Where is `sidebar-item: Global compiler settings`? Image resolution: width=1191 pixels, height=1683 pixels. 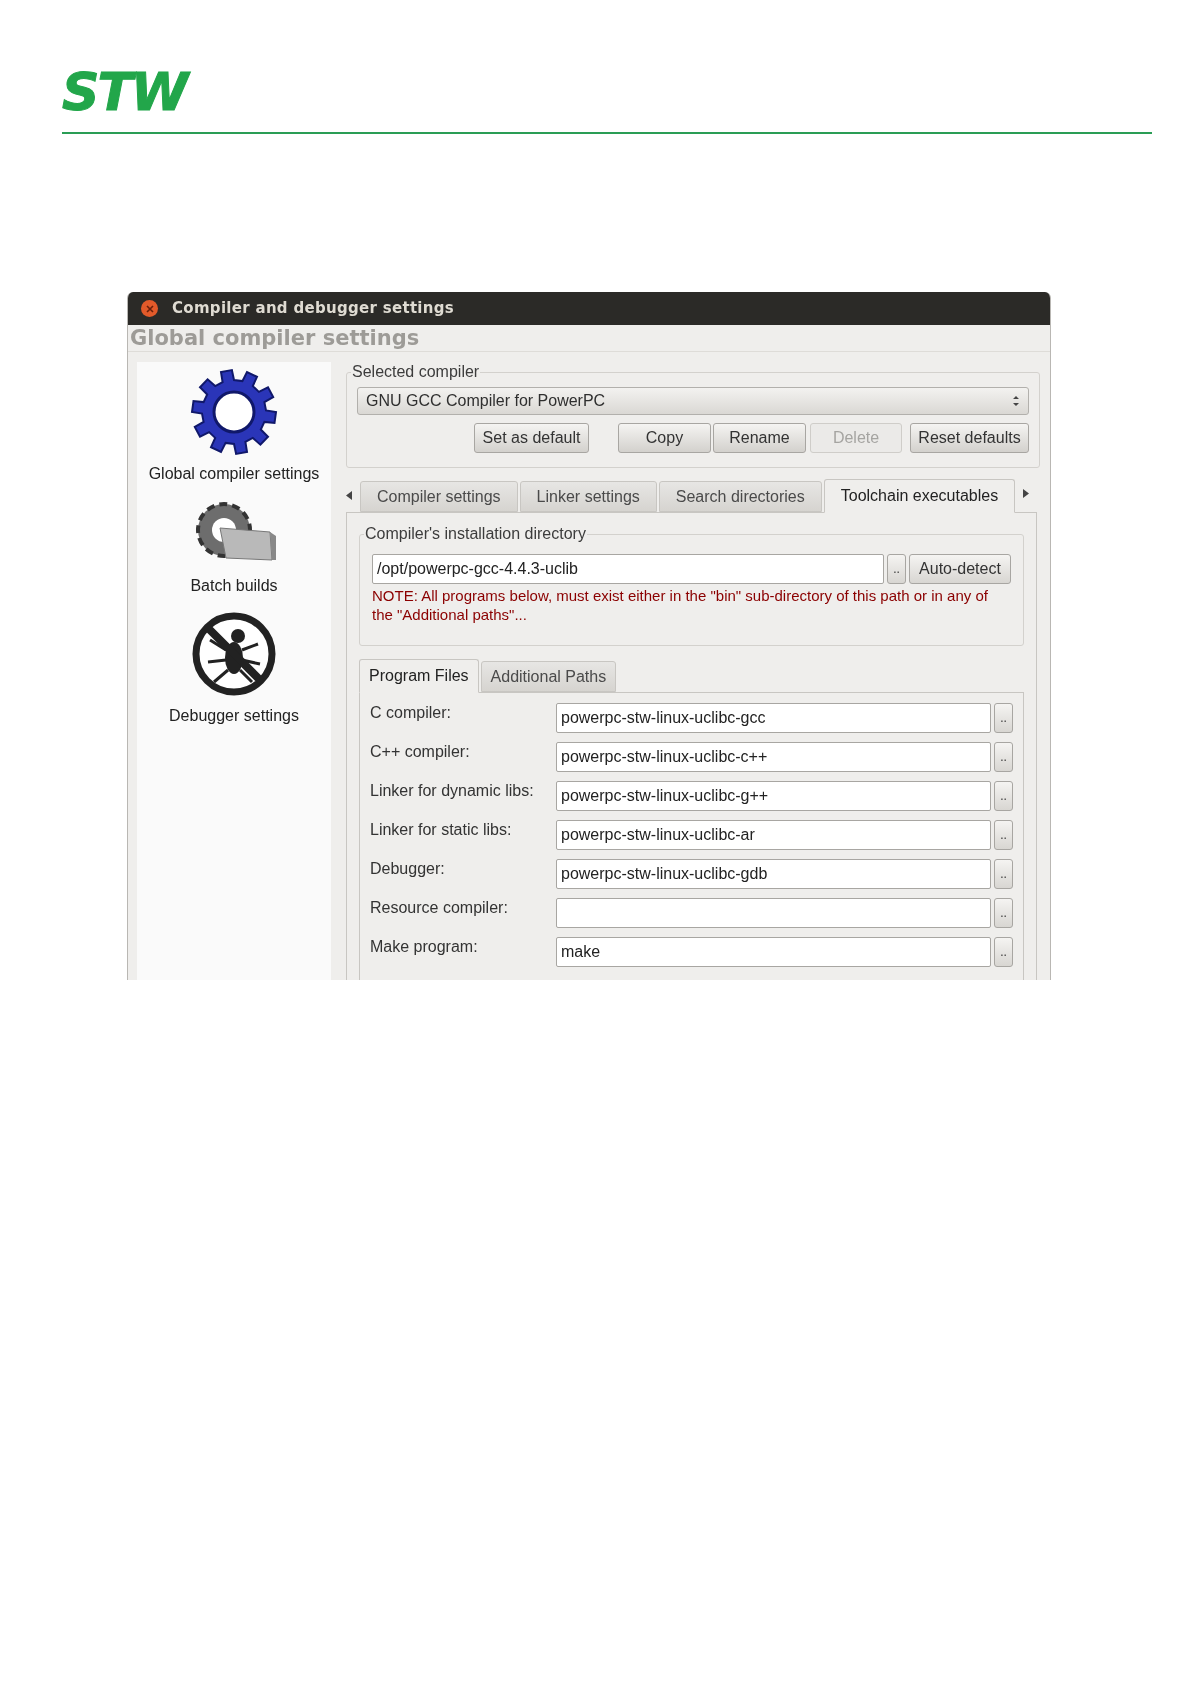 sidebar-item: Global compiler settings is located at coordinates (234, 427).